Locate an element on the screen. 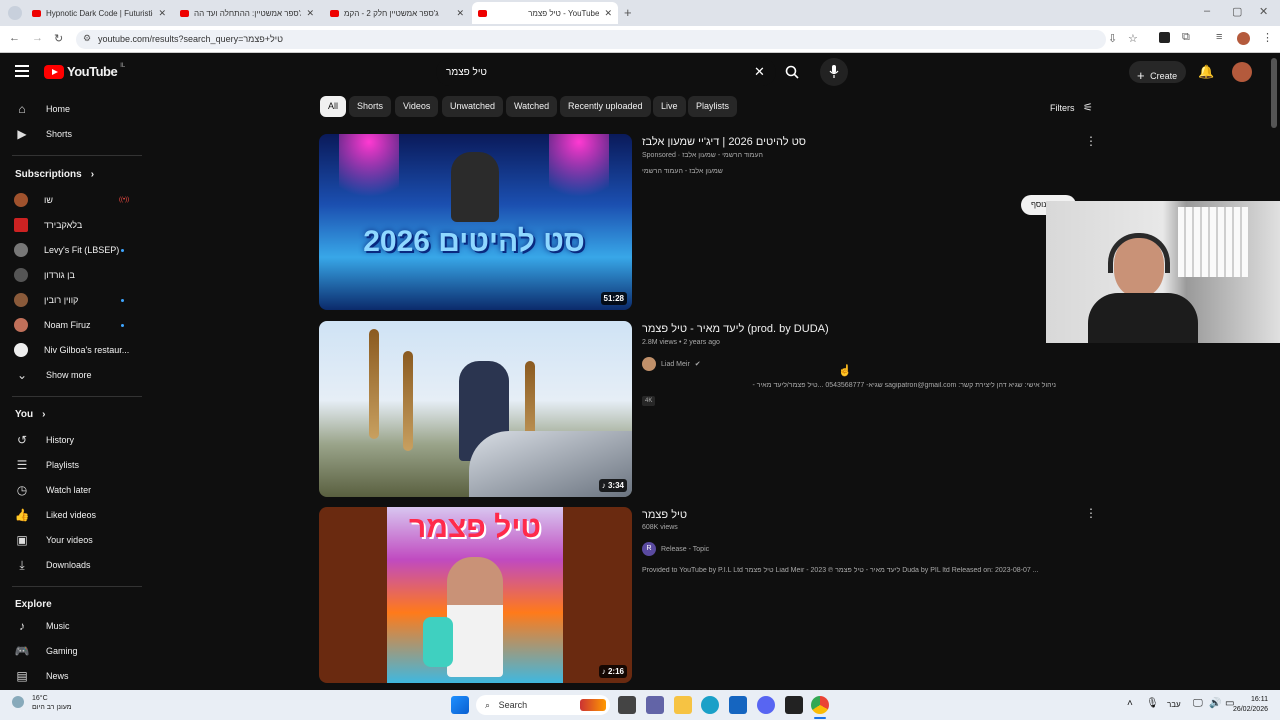  video-title: ליעד מאיר - טיל פצמר (prod. by DUDA) is located at coordinates (735, 329).